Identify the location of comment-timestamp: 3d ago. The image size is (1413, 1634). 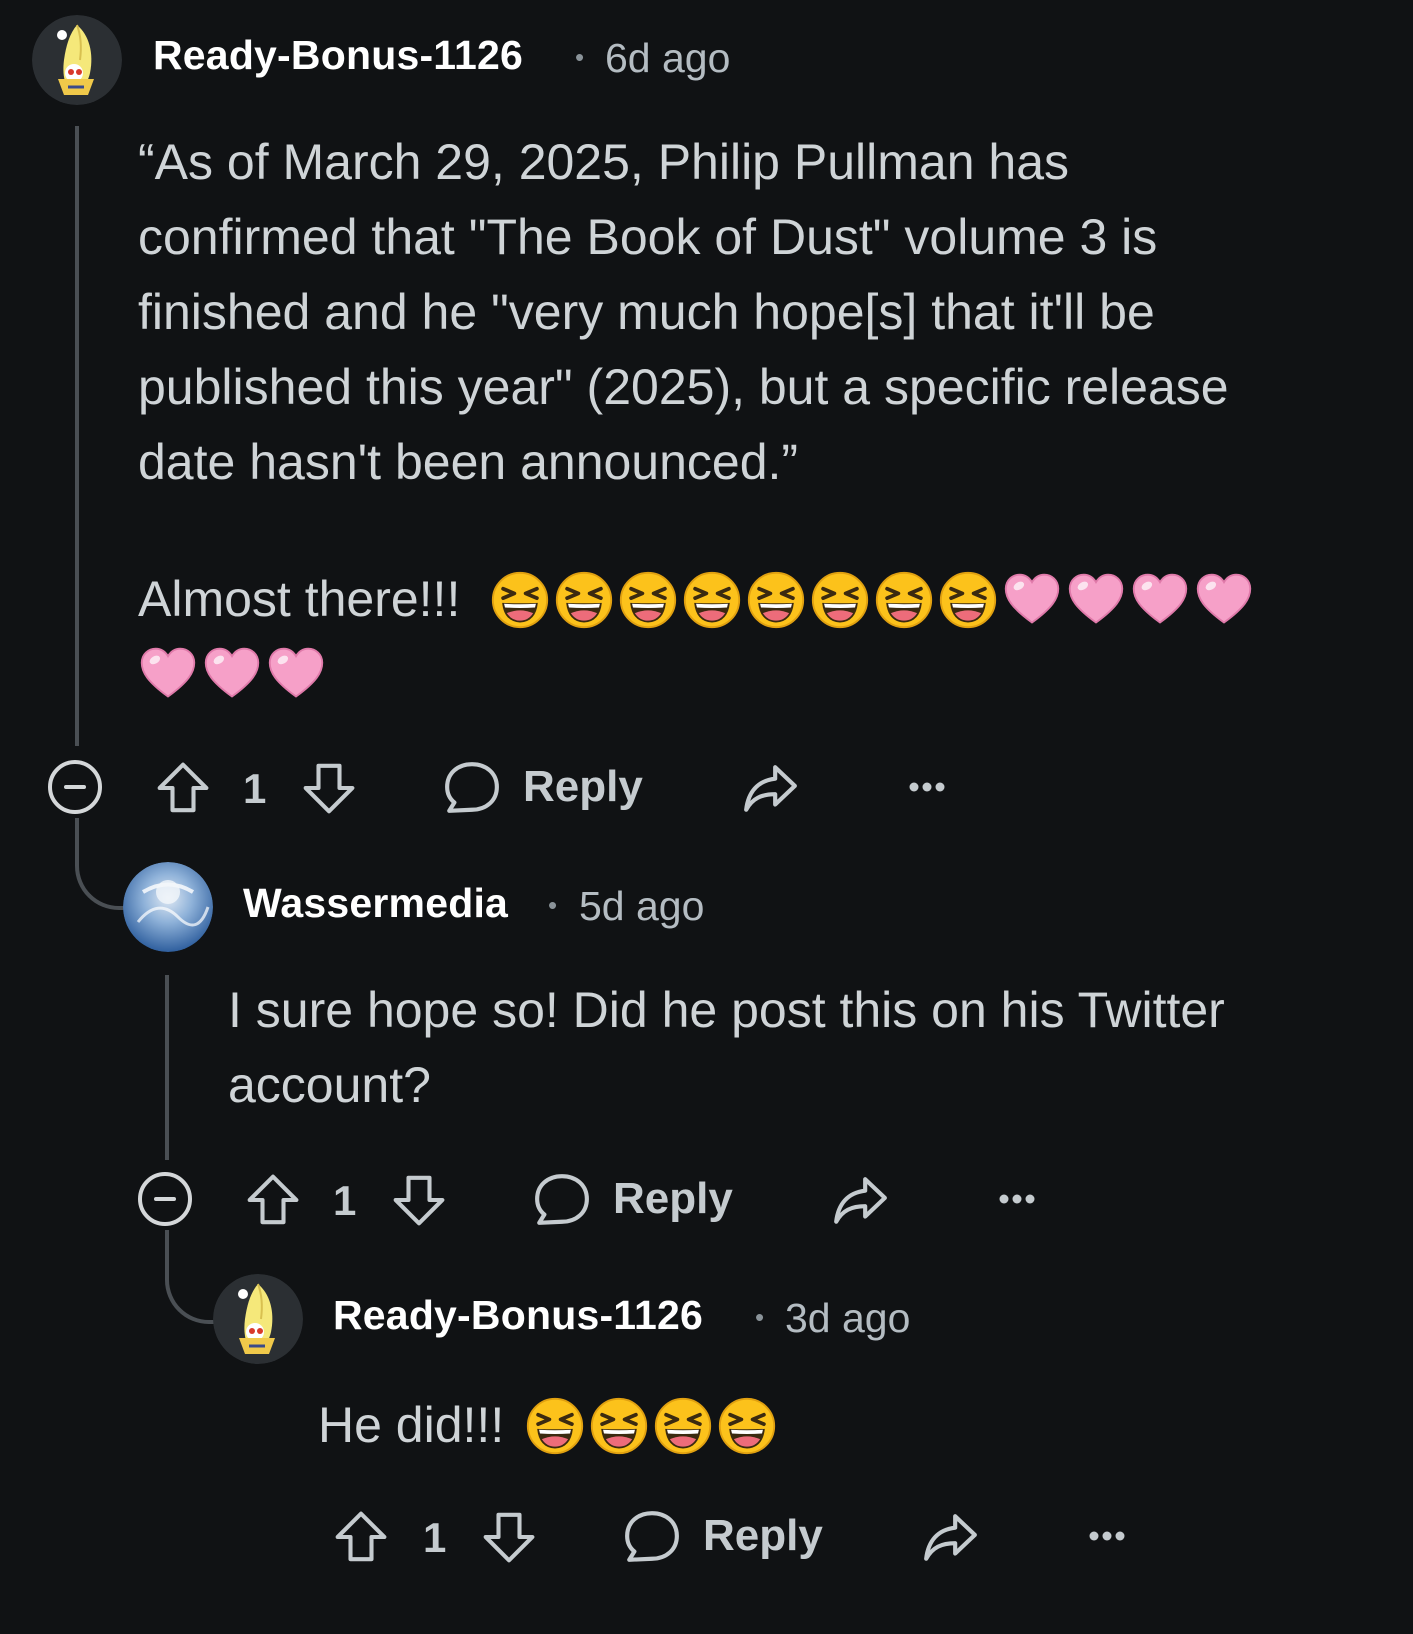
(848, 1318).